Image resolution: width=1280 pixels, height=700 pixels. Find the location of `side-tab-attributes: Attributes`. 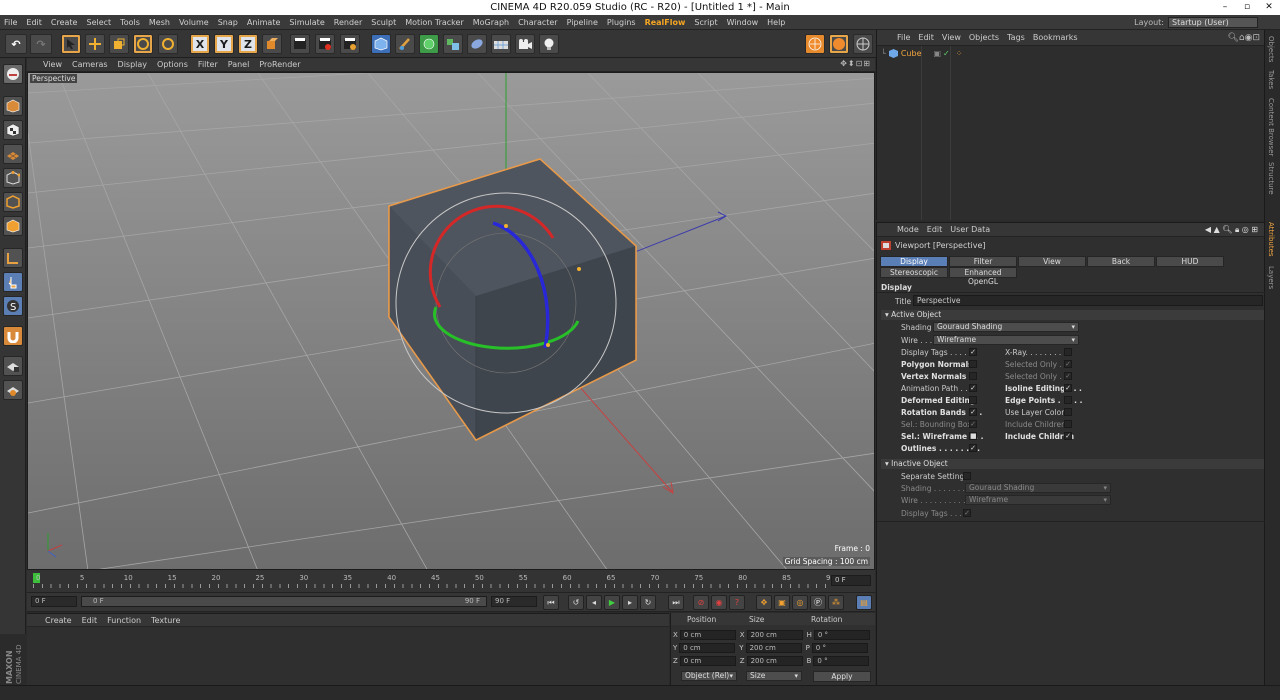

side-tab-attributes: Attributes is located at coordinates (1271, 239).